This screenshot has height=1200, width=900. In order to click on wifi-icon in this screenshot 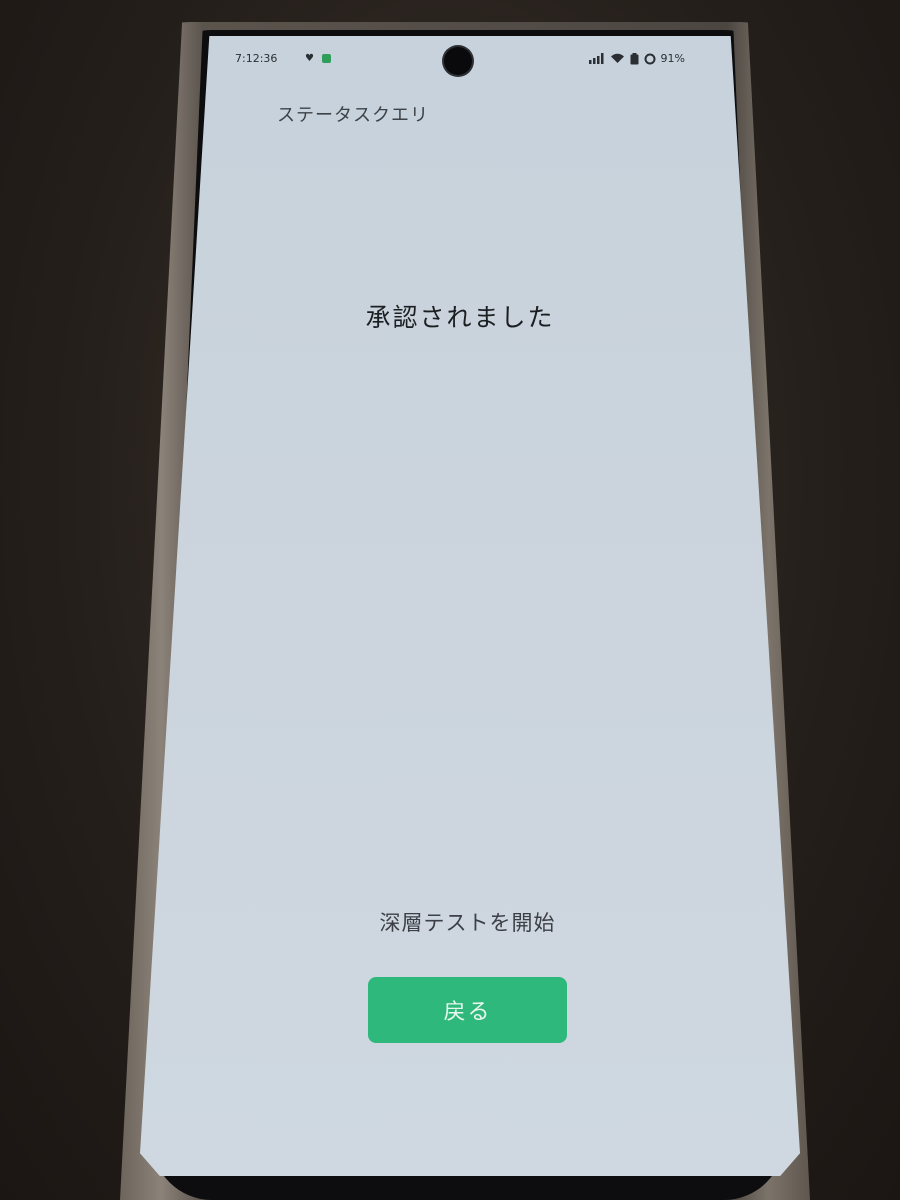, I will do `click(617, 58)`.